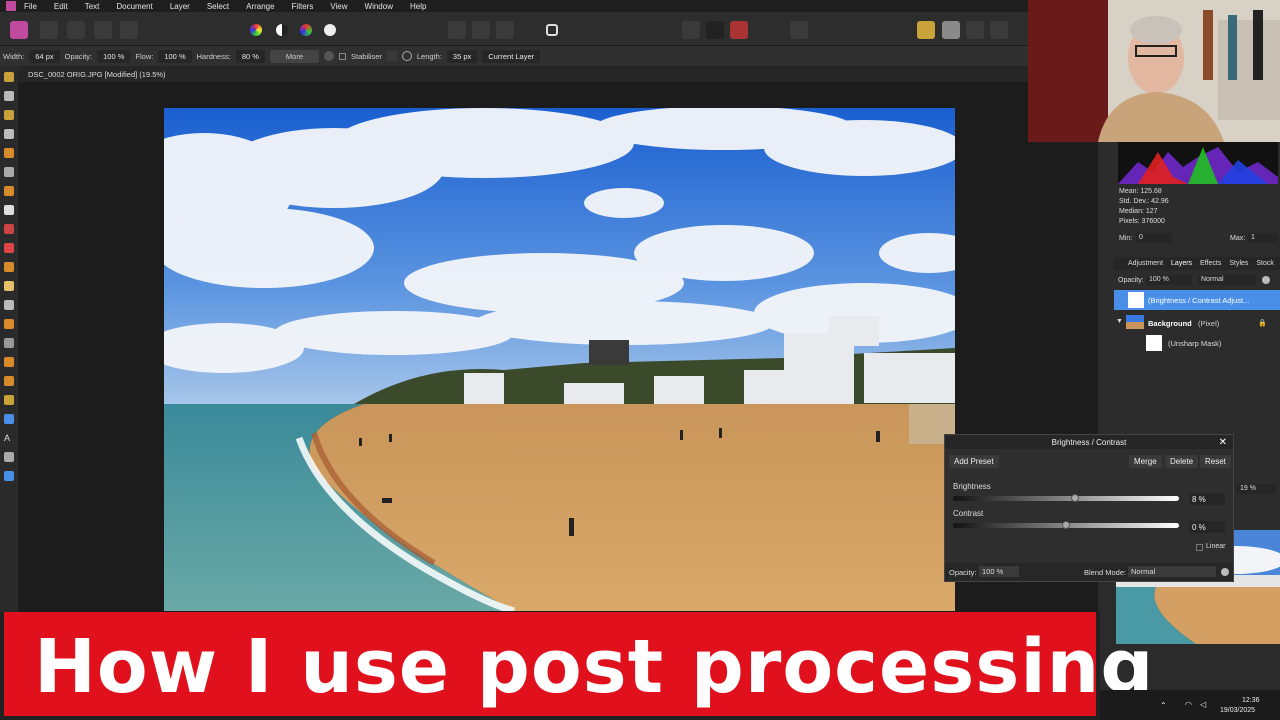 This screenshot has height=720, width=1280. Describe the element at coordinates (9, 362) in the screenshot. I see `healing-tool-icon` at that location.